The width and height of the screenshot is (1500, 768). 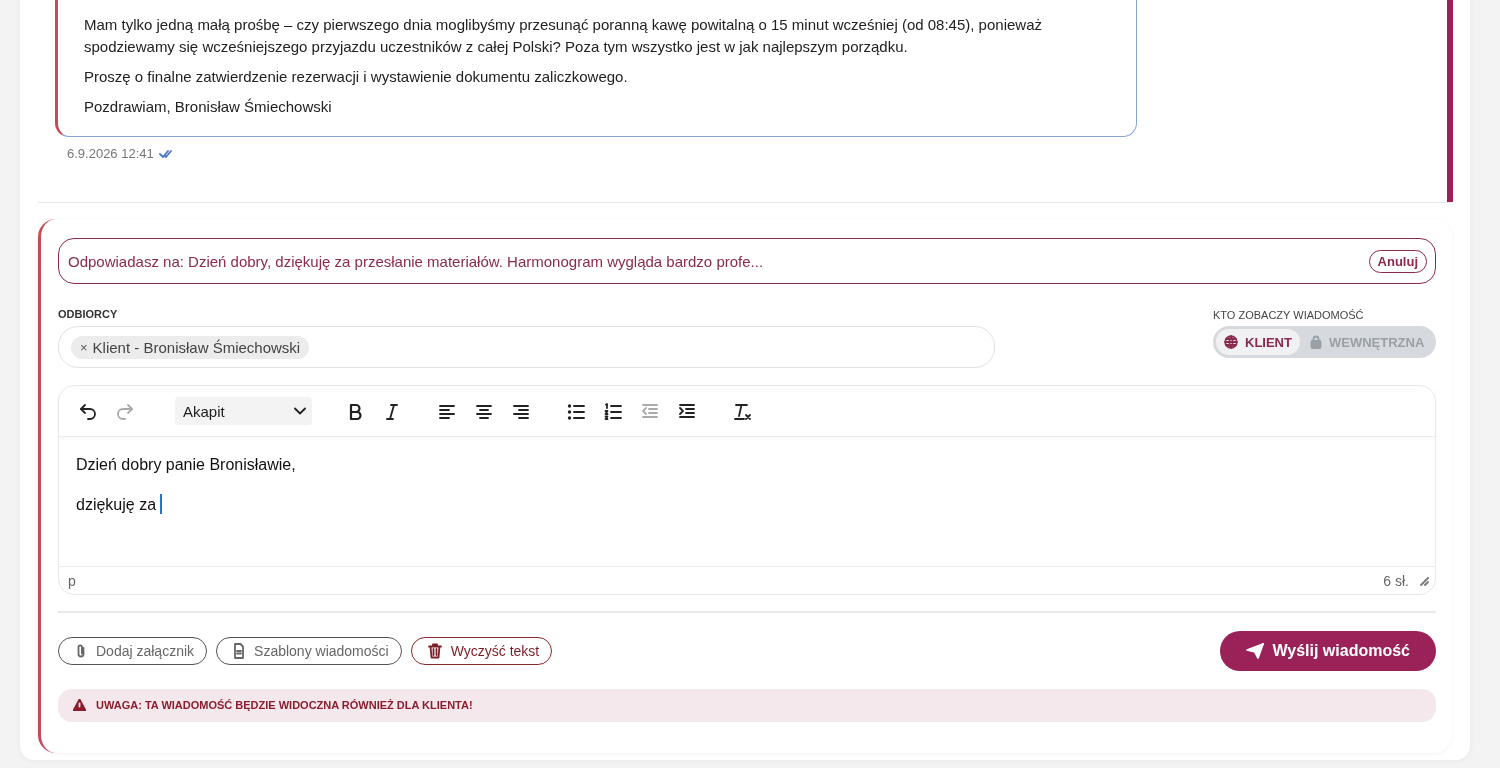 What do you see at coordinates (186, 465) in the screenshot?
I see `editor-paragraph: Dzień dobry panie Bronisławie,` at bounding box center [186, 465].